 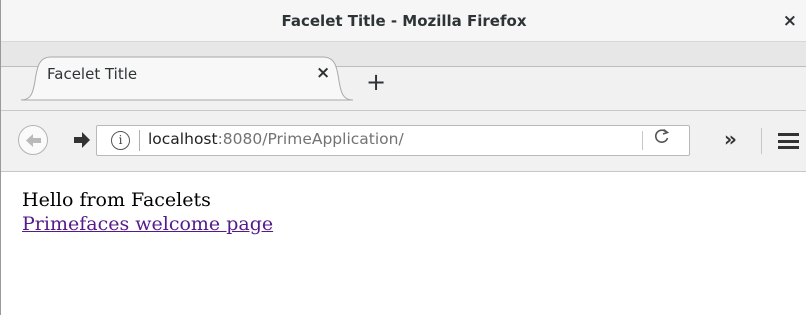 I want to click on url-path: :8080/PrimeApplication/, so click(x=310, y=139).